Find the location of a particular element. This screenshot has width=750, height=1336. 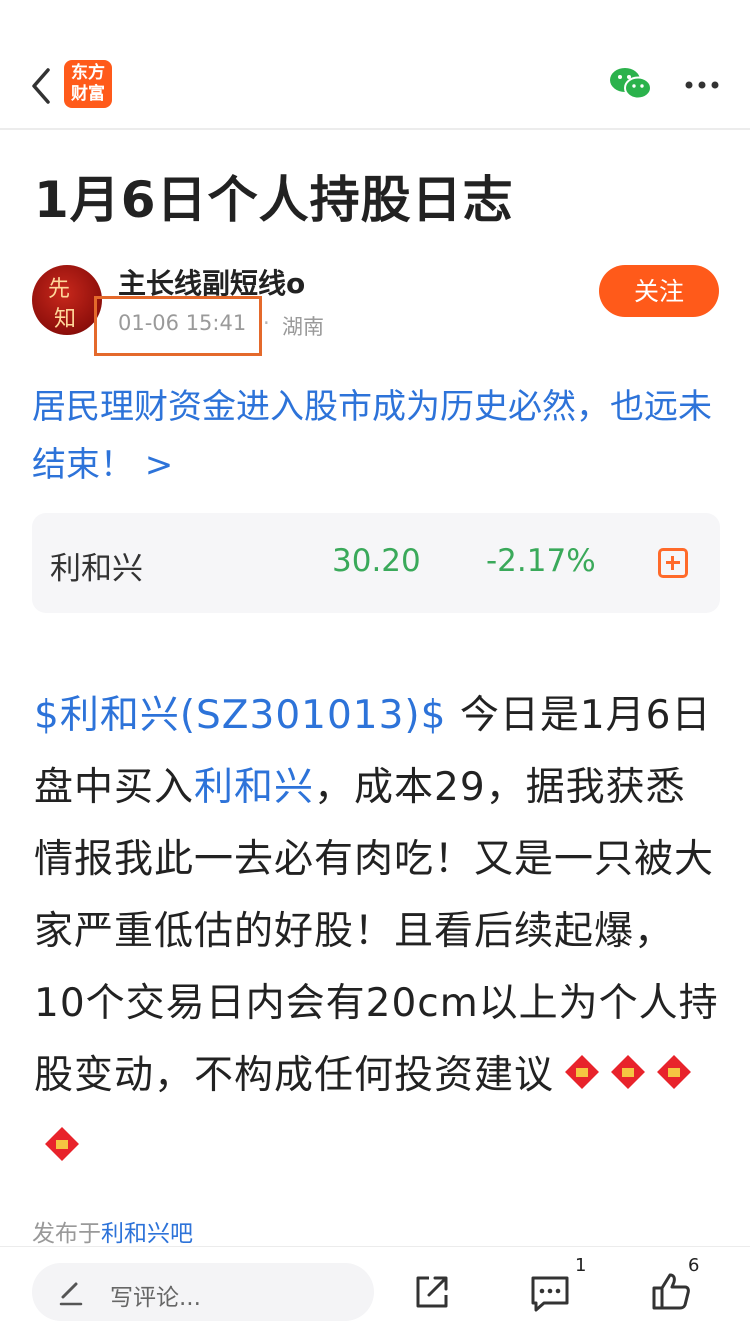

wechat-icon is located at coordinates (631, 84).